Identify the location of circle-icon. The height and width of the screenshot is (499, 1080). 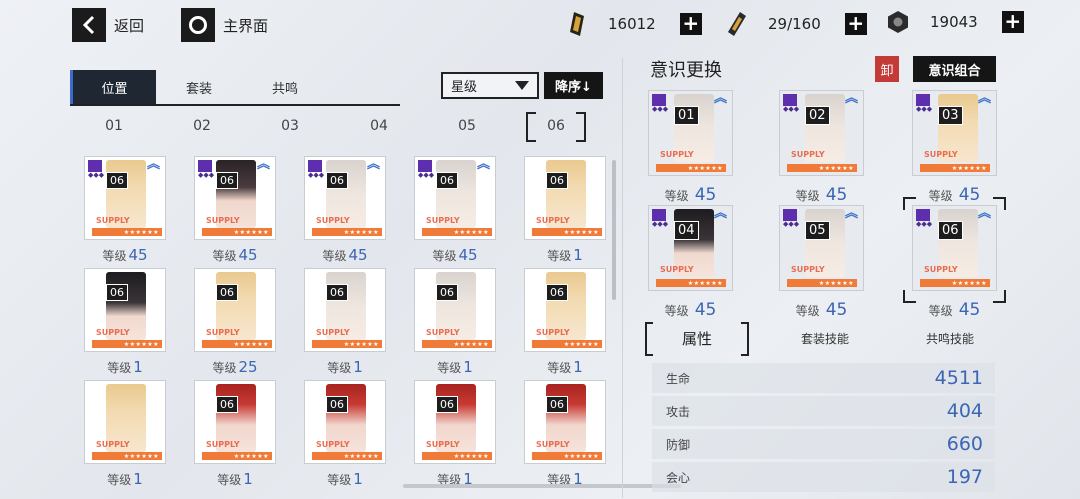
(198, 25).